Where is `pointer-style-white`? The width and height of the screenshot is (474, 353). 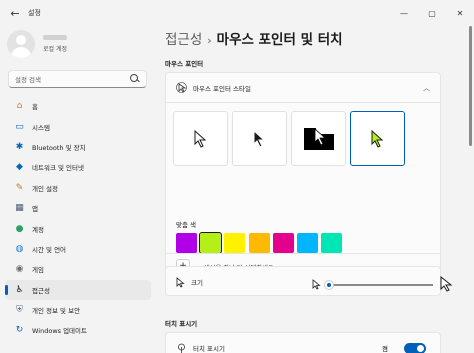 pointer-style-white is located at coordinates (200, 138).